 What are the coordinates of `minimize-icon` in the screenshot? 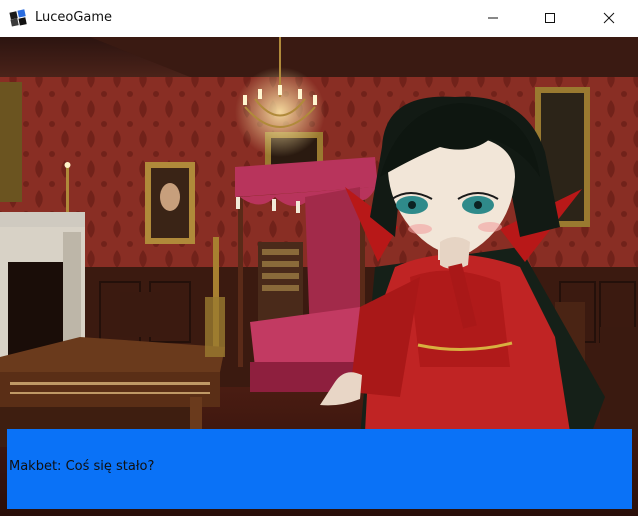 It's located at (493, 18).